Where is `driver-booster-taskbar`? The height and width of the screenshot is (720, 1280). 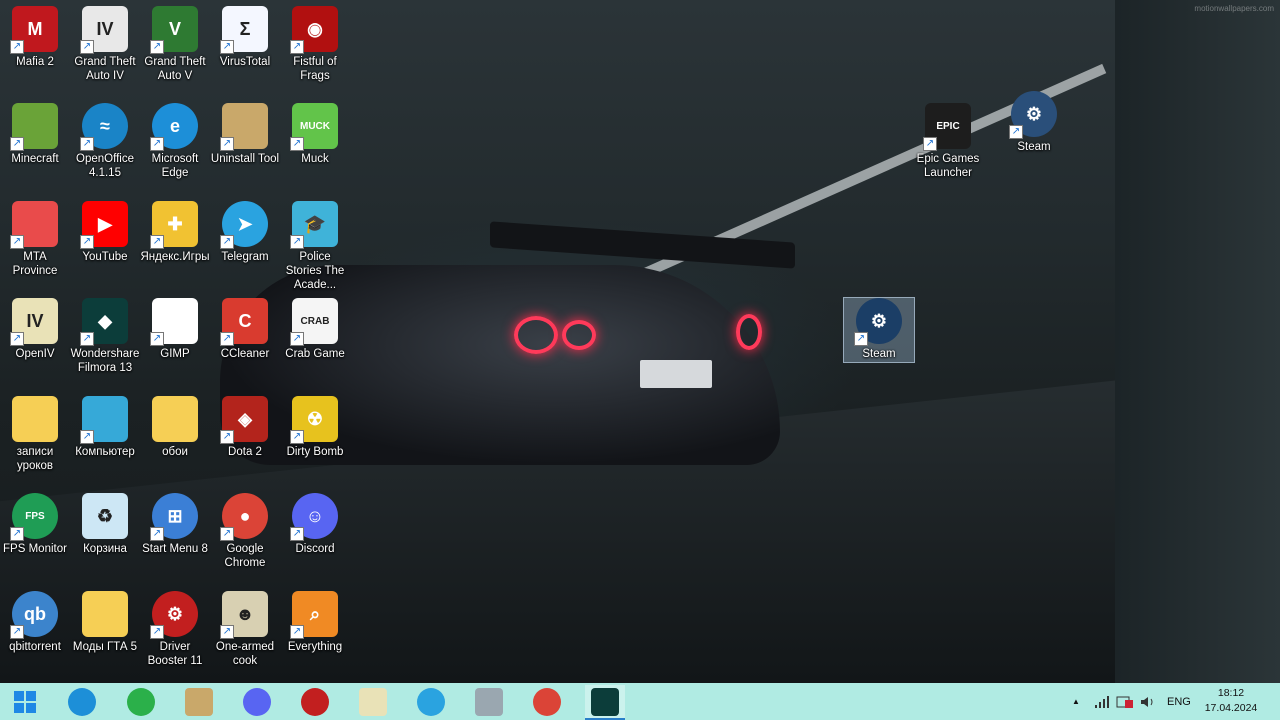
driver-booster-taskbar is located at coordinates (315, 701).